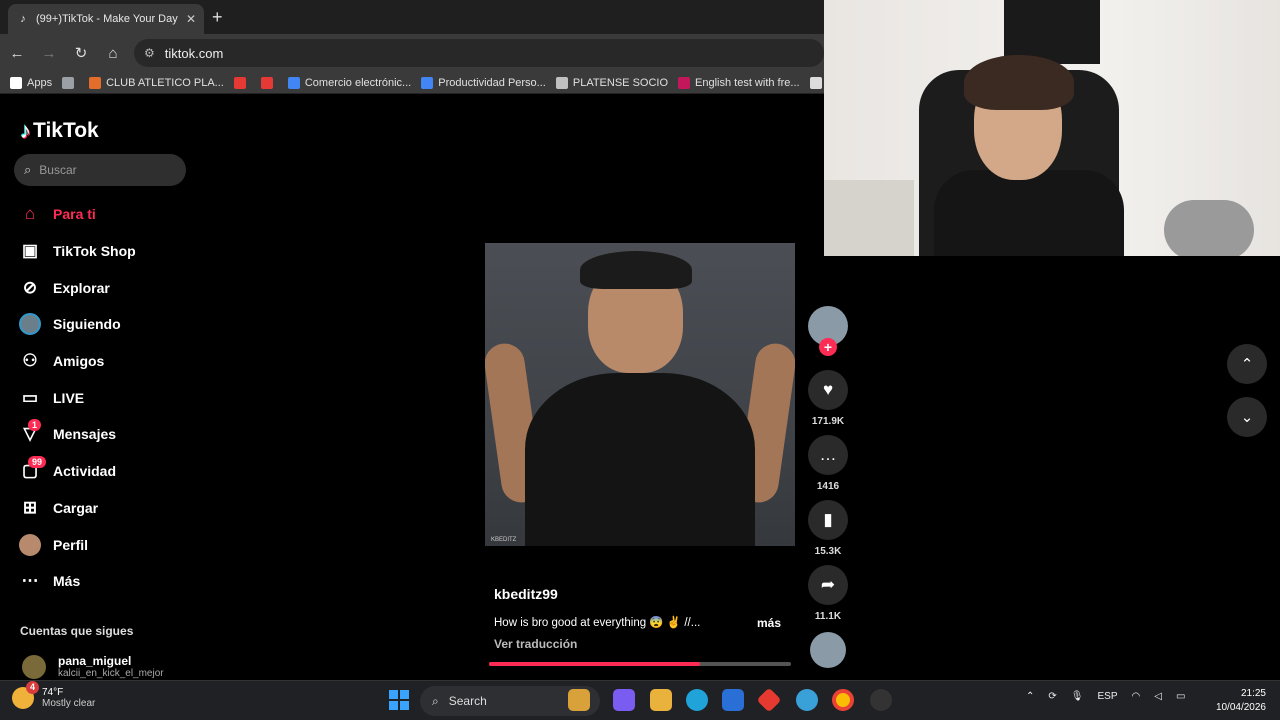 This screenshot has height=720, width=1280. Describe the element at coordinates (95, 661) in the screenshot. I see `following-name: pana_miguel` at that location.